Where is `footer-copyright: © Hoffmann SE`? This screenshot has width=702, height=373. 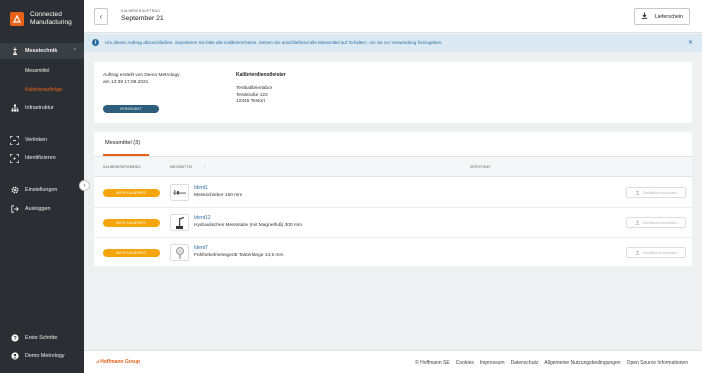
footer-copyright: © Hoffmann SE is located at coordinates (432, 363).